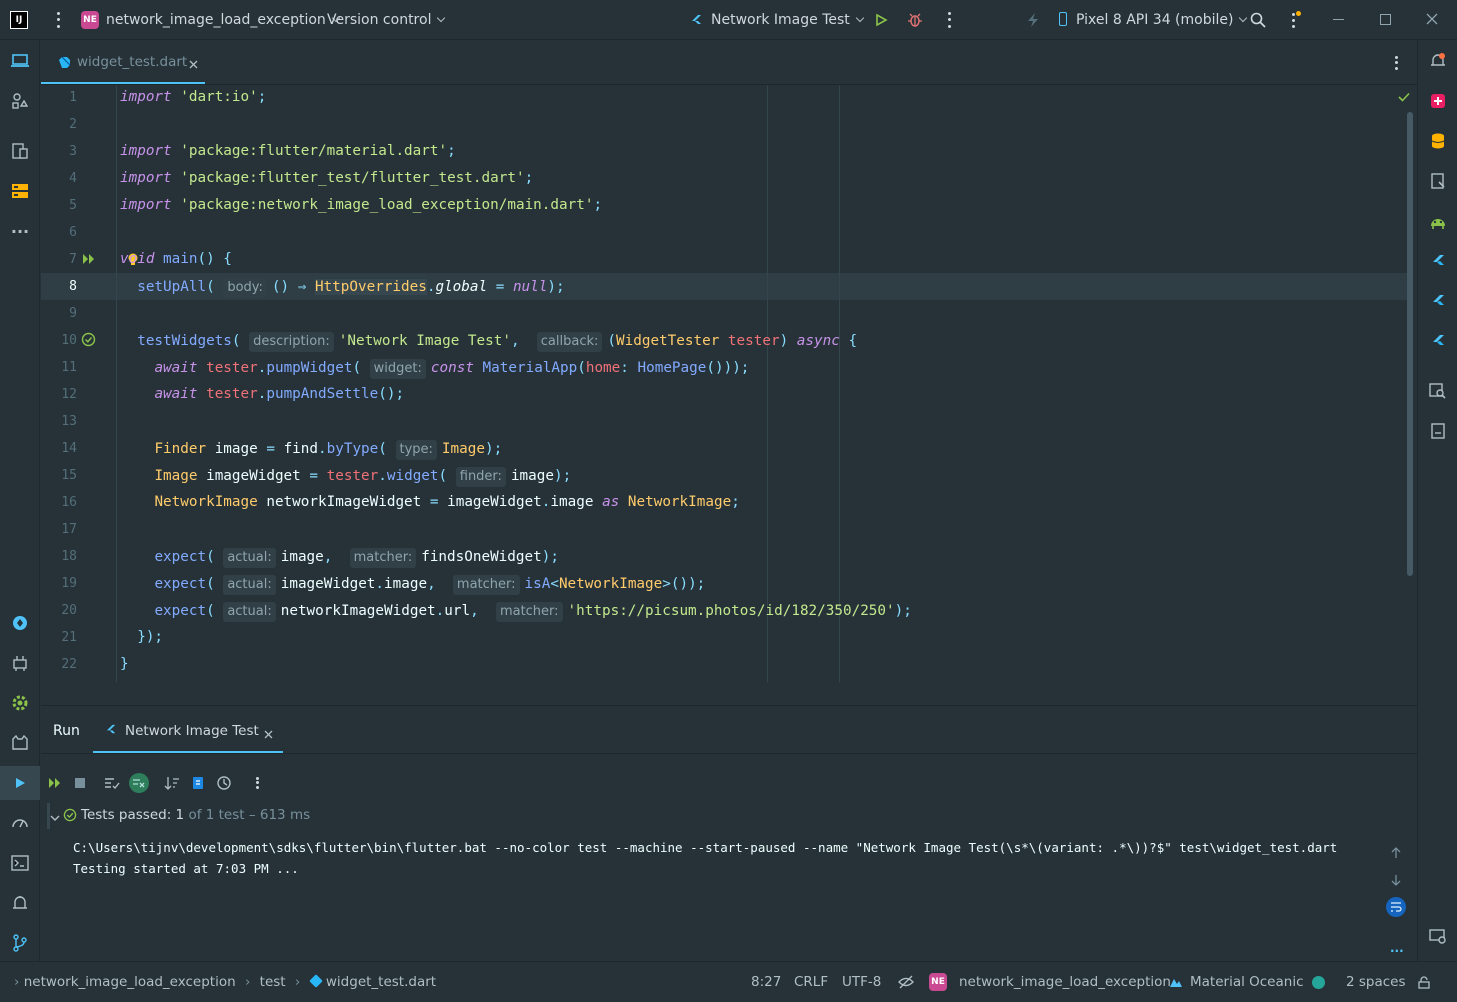  Describe the element at coordinates (55, 818) in the screenshot. I see `collapse-chevron-icon` at that location.